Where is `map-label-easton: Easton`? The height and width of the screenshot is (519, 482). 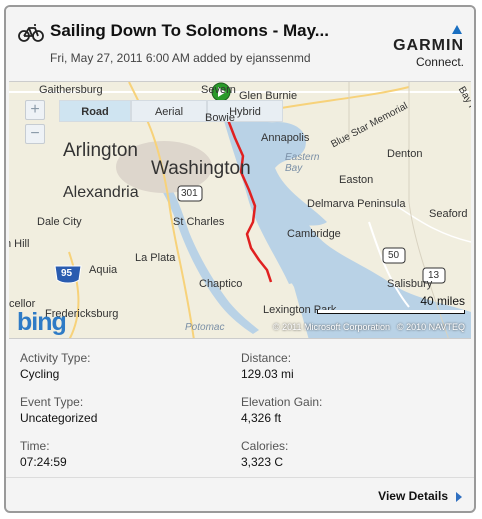 map-label-easton: Easton is located at coordinates (356, 180).